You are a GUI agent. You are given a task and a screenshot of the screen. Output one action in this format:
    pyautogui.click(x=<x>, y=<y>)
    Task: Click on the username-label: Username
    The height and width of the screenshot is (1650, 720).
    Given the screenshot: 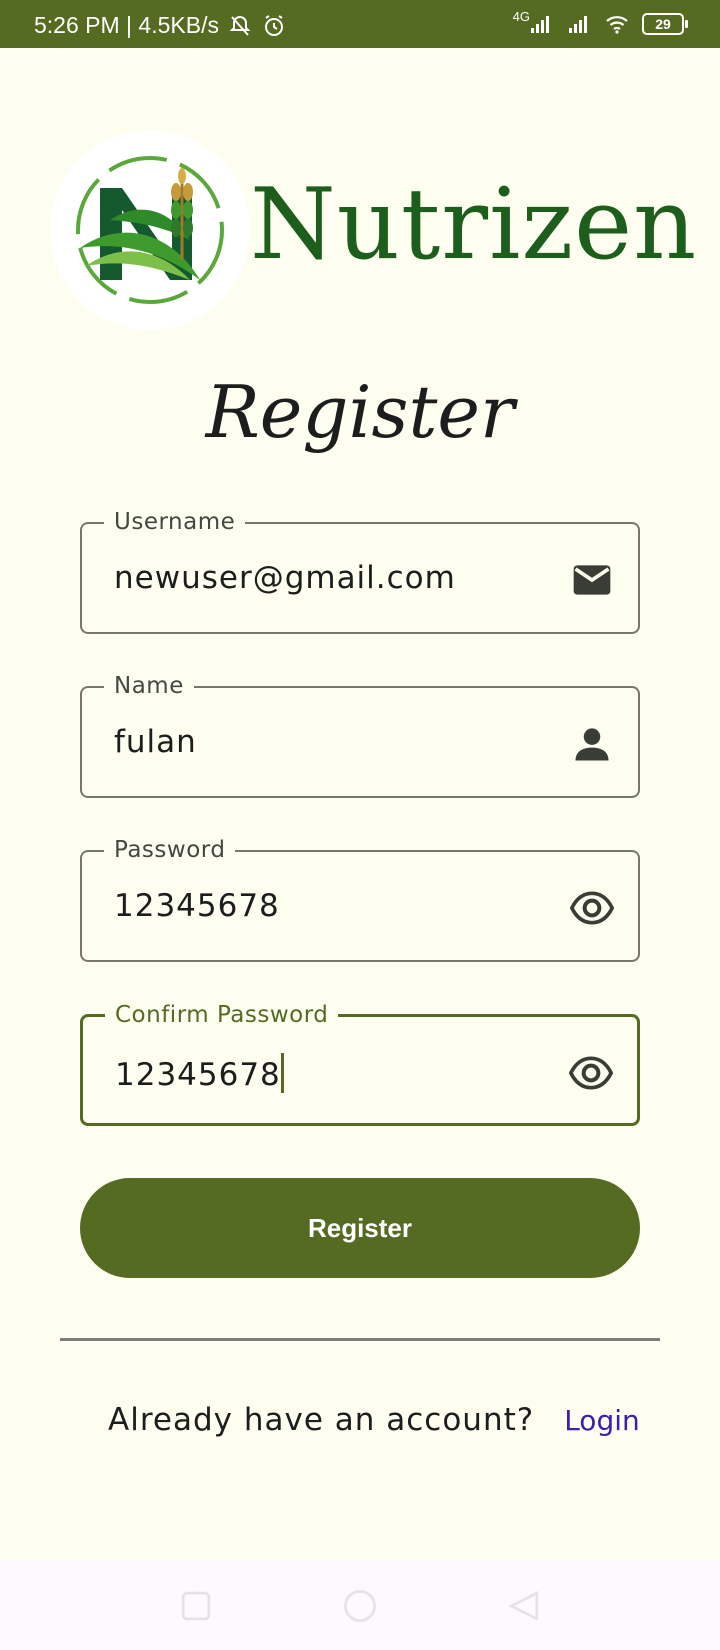 What is the action you would take?
    pyautogui.click(x=175, y=522)
    